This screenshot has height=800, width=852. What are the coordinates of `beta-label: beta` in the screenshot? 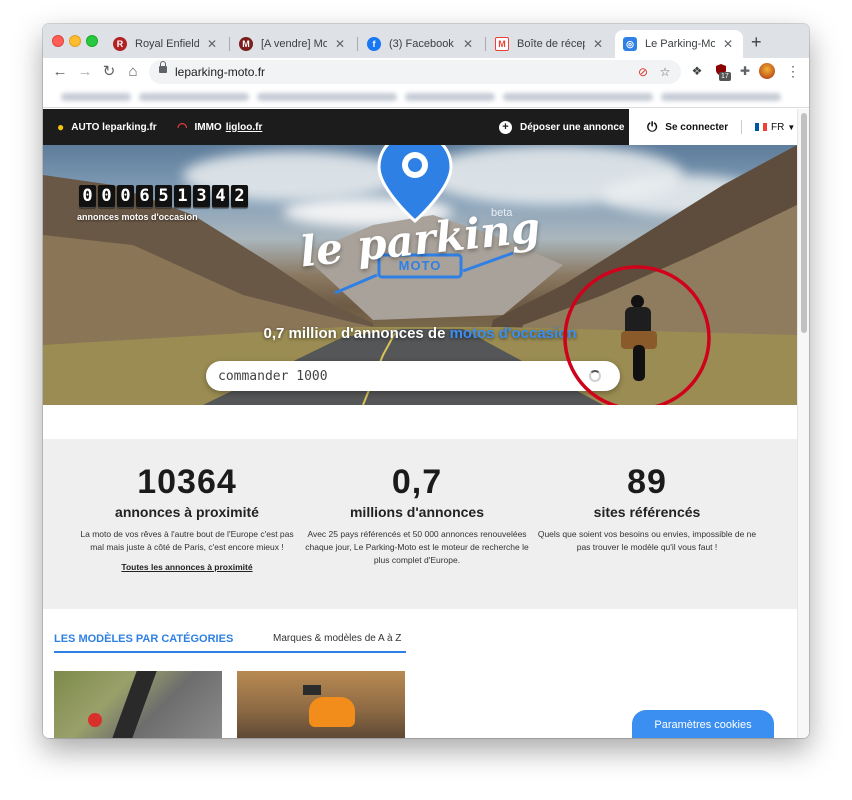 It's located at (502, 213).